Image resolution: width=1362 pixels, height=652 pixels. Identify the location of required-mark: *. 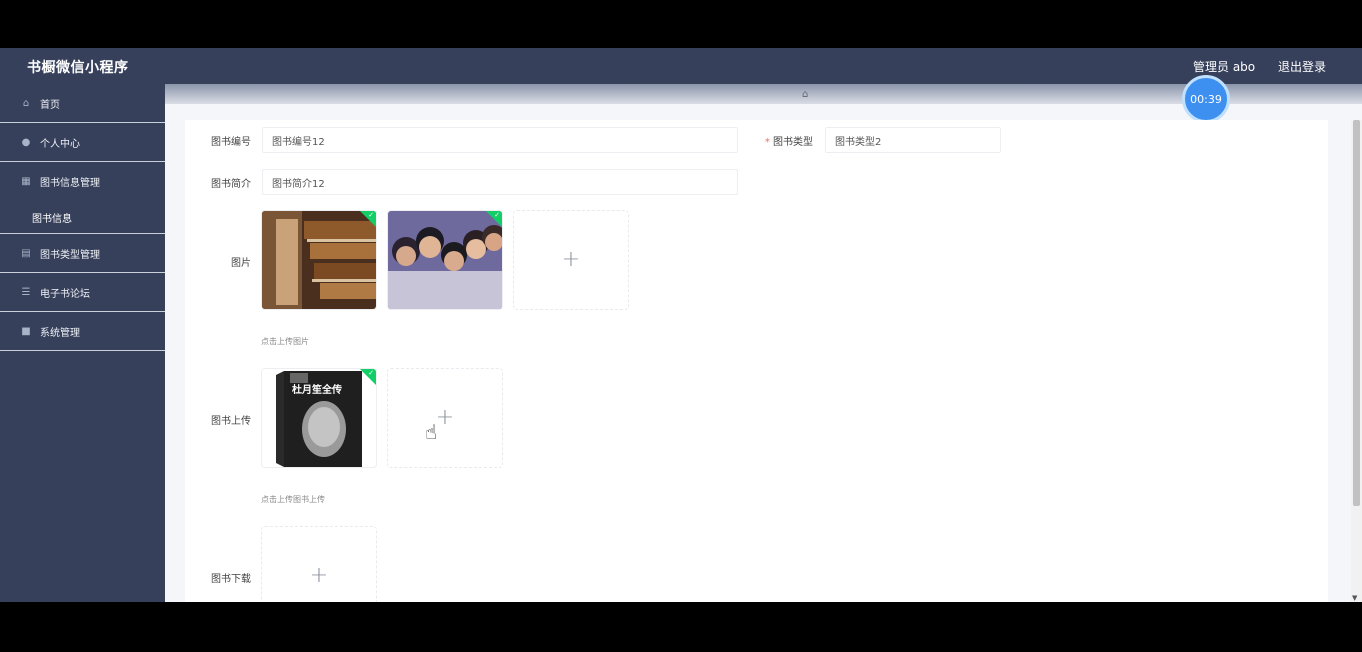
(767, 142).